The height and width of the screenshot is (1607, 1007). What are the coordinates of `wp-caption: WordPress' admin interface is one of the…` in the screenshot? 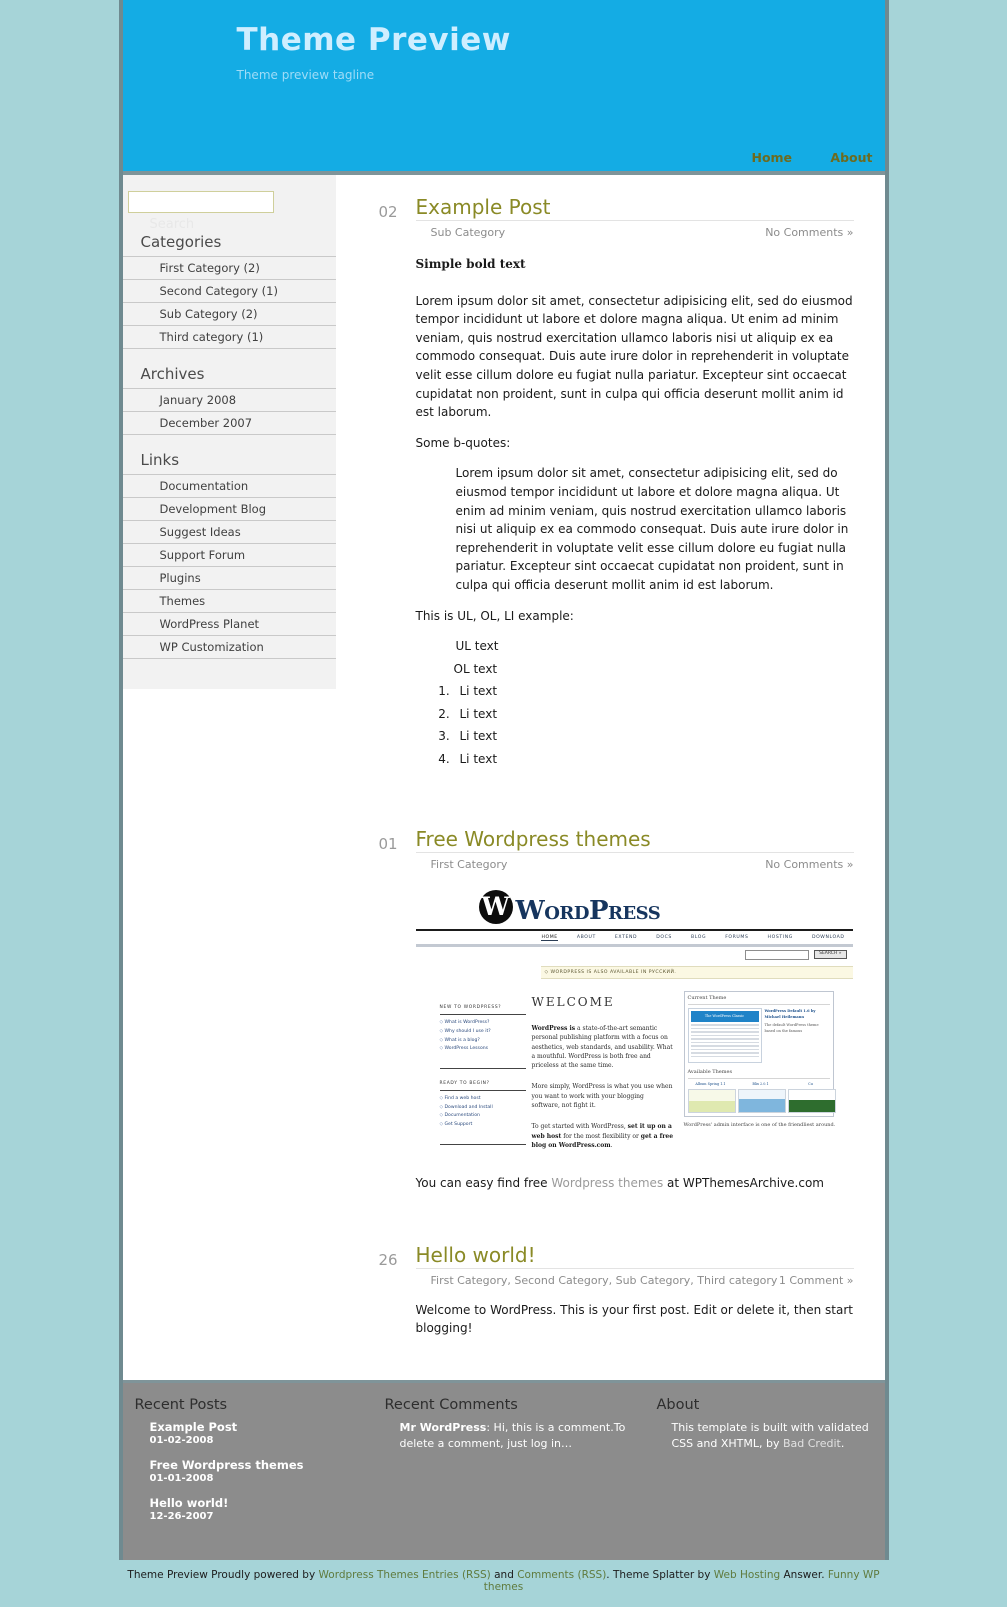 It's located at (759, 1125).